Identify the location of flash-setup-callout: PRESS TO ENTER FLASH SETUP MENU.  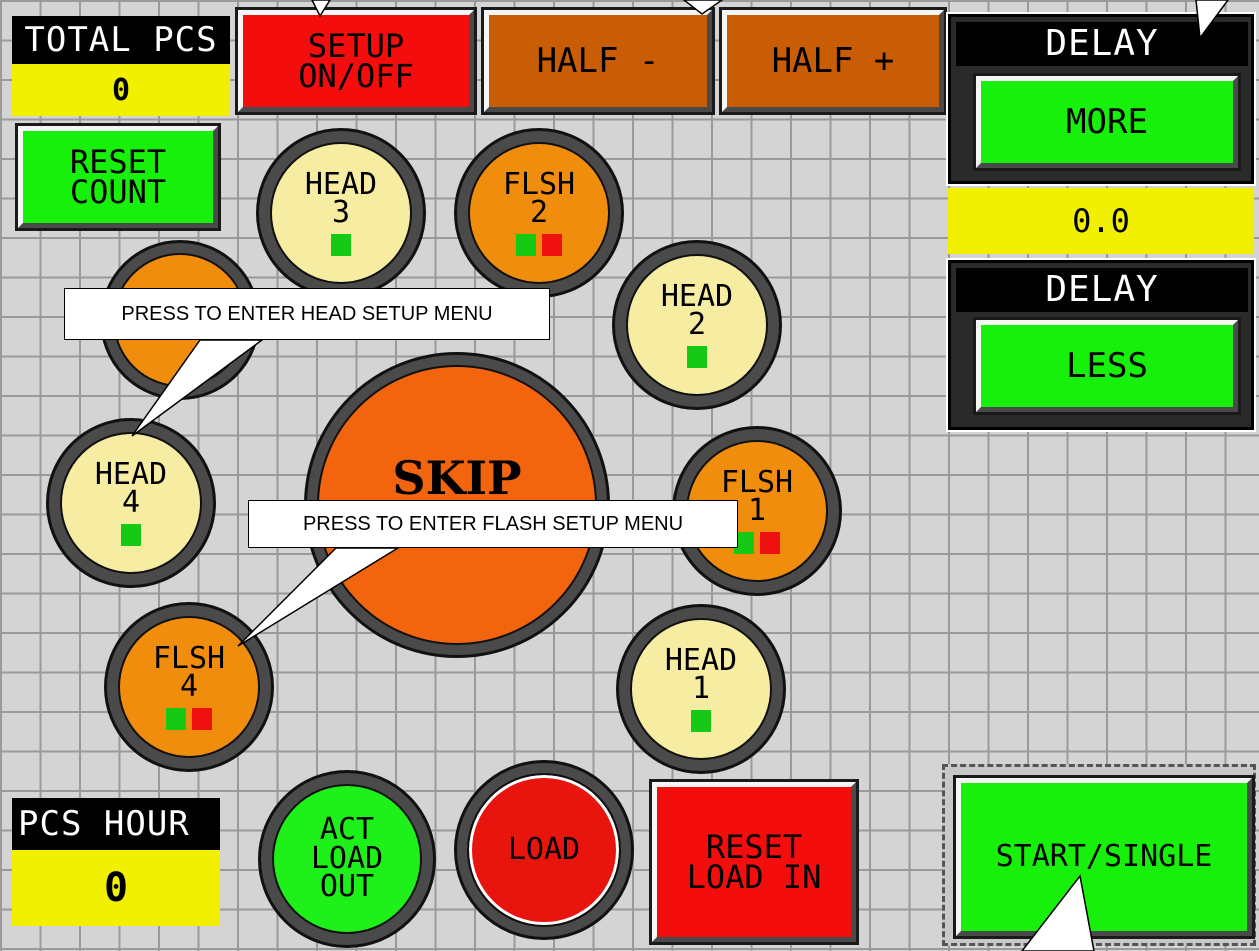
(493, 524).